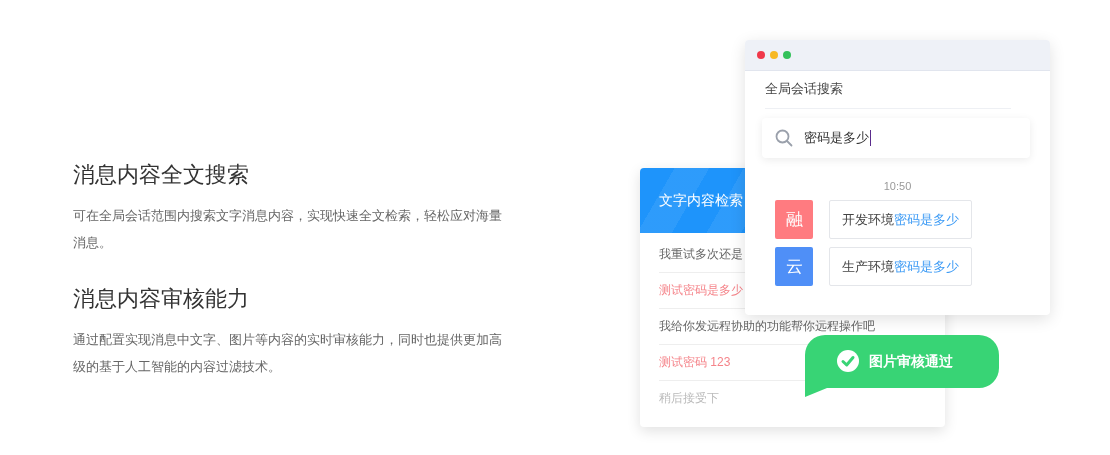 The image size is (1110, 455). I want to click on card-title: 文字内容检索, so click(701, 200).